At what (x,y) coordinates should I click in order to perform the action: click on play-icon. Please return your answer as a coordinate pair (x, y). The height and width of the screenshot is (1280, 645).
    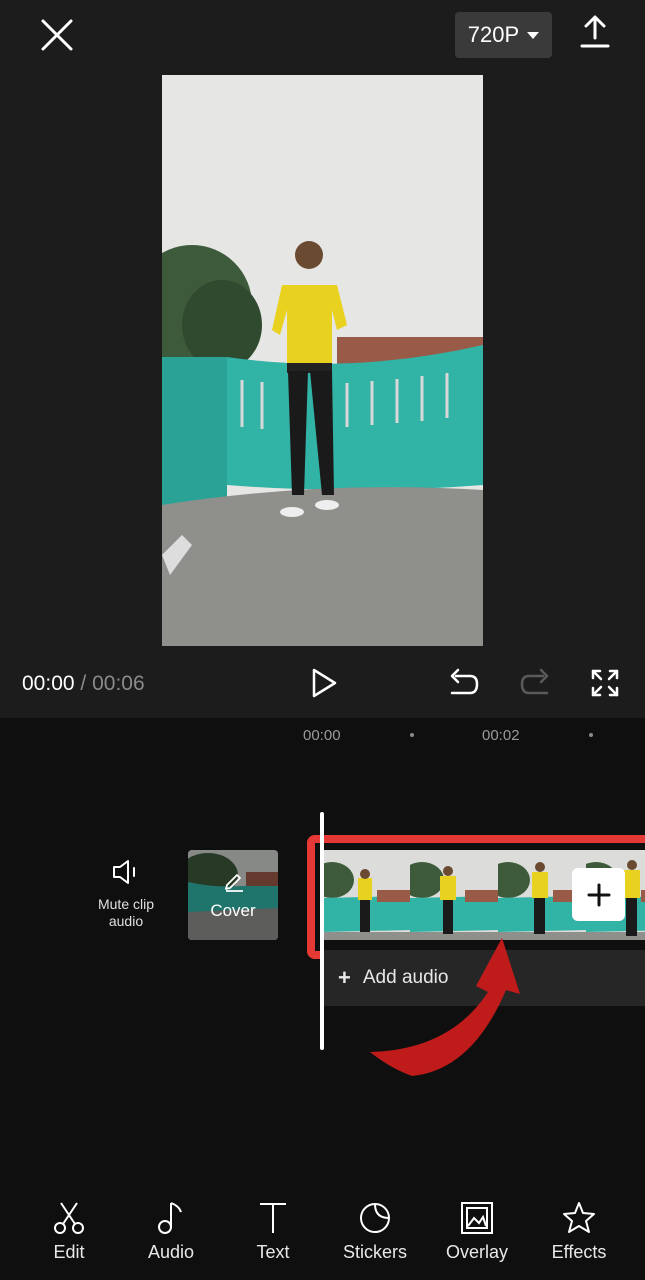
    Looking at the image, I should click on (324, 683).